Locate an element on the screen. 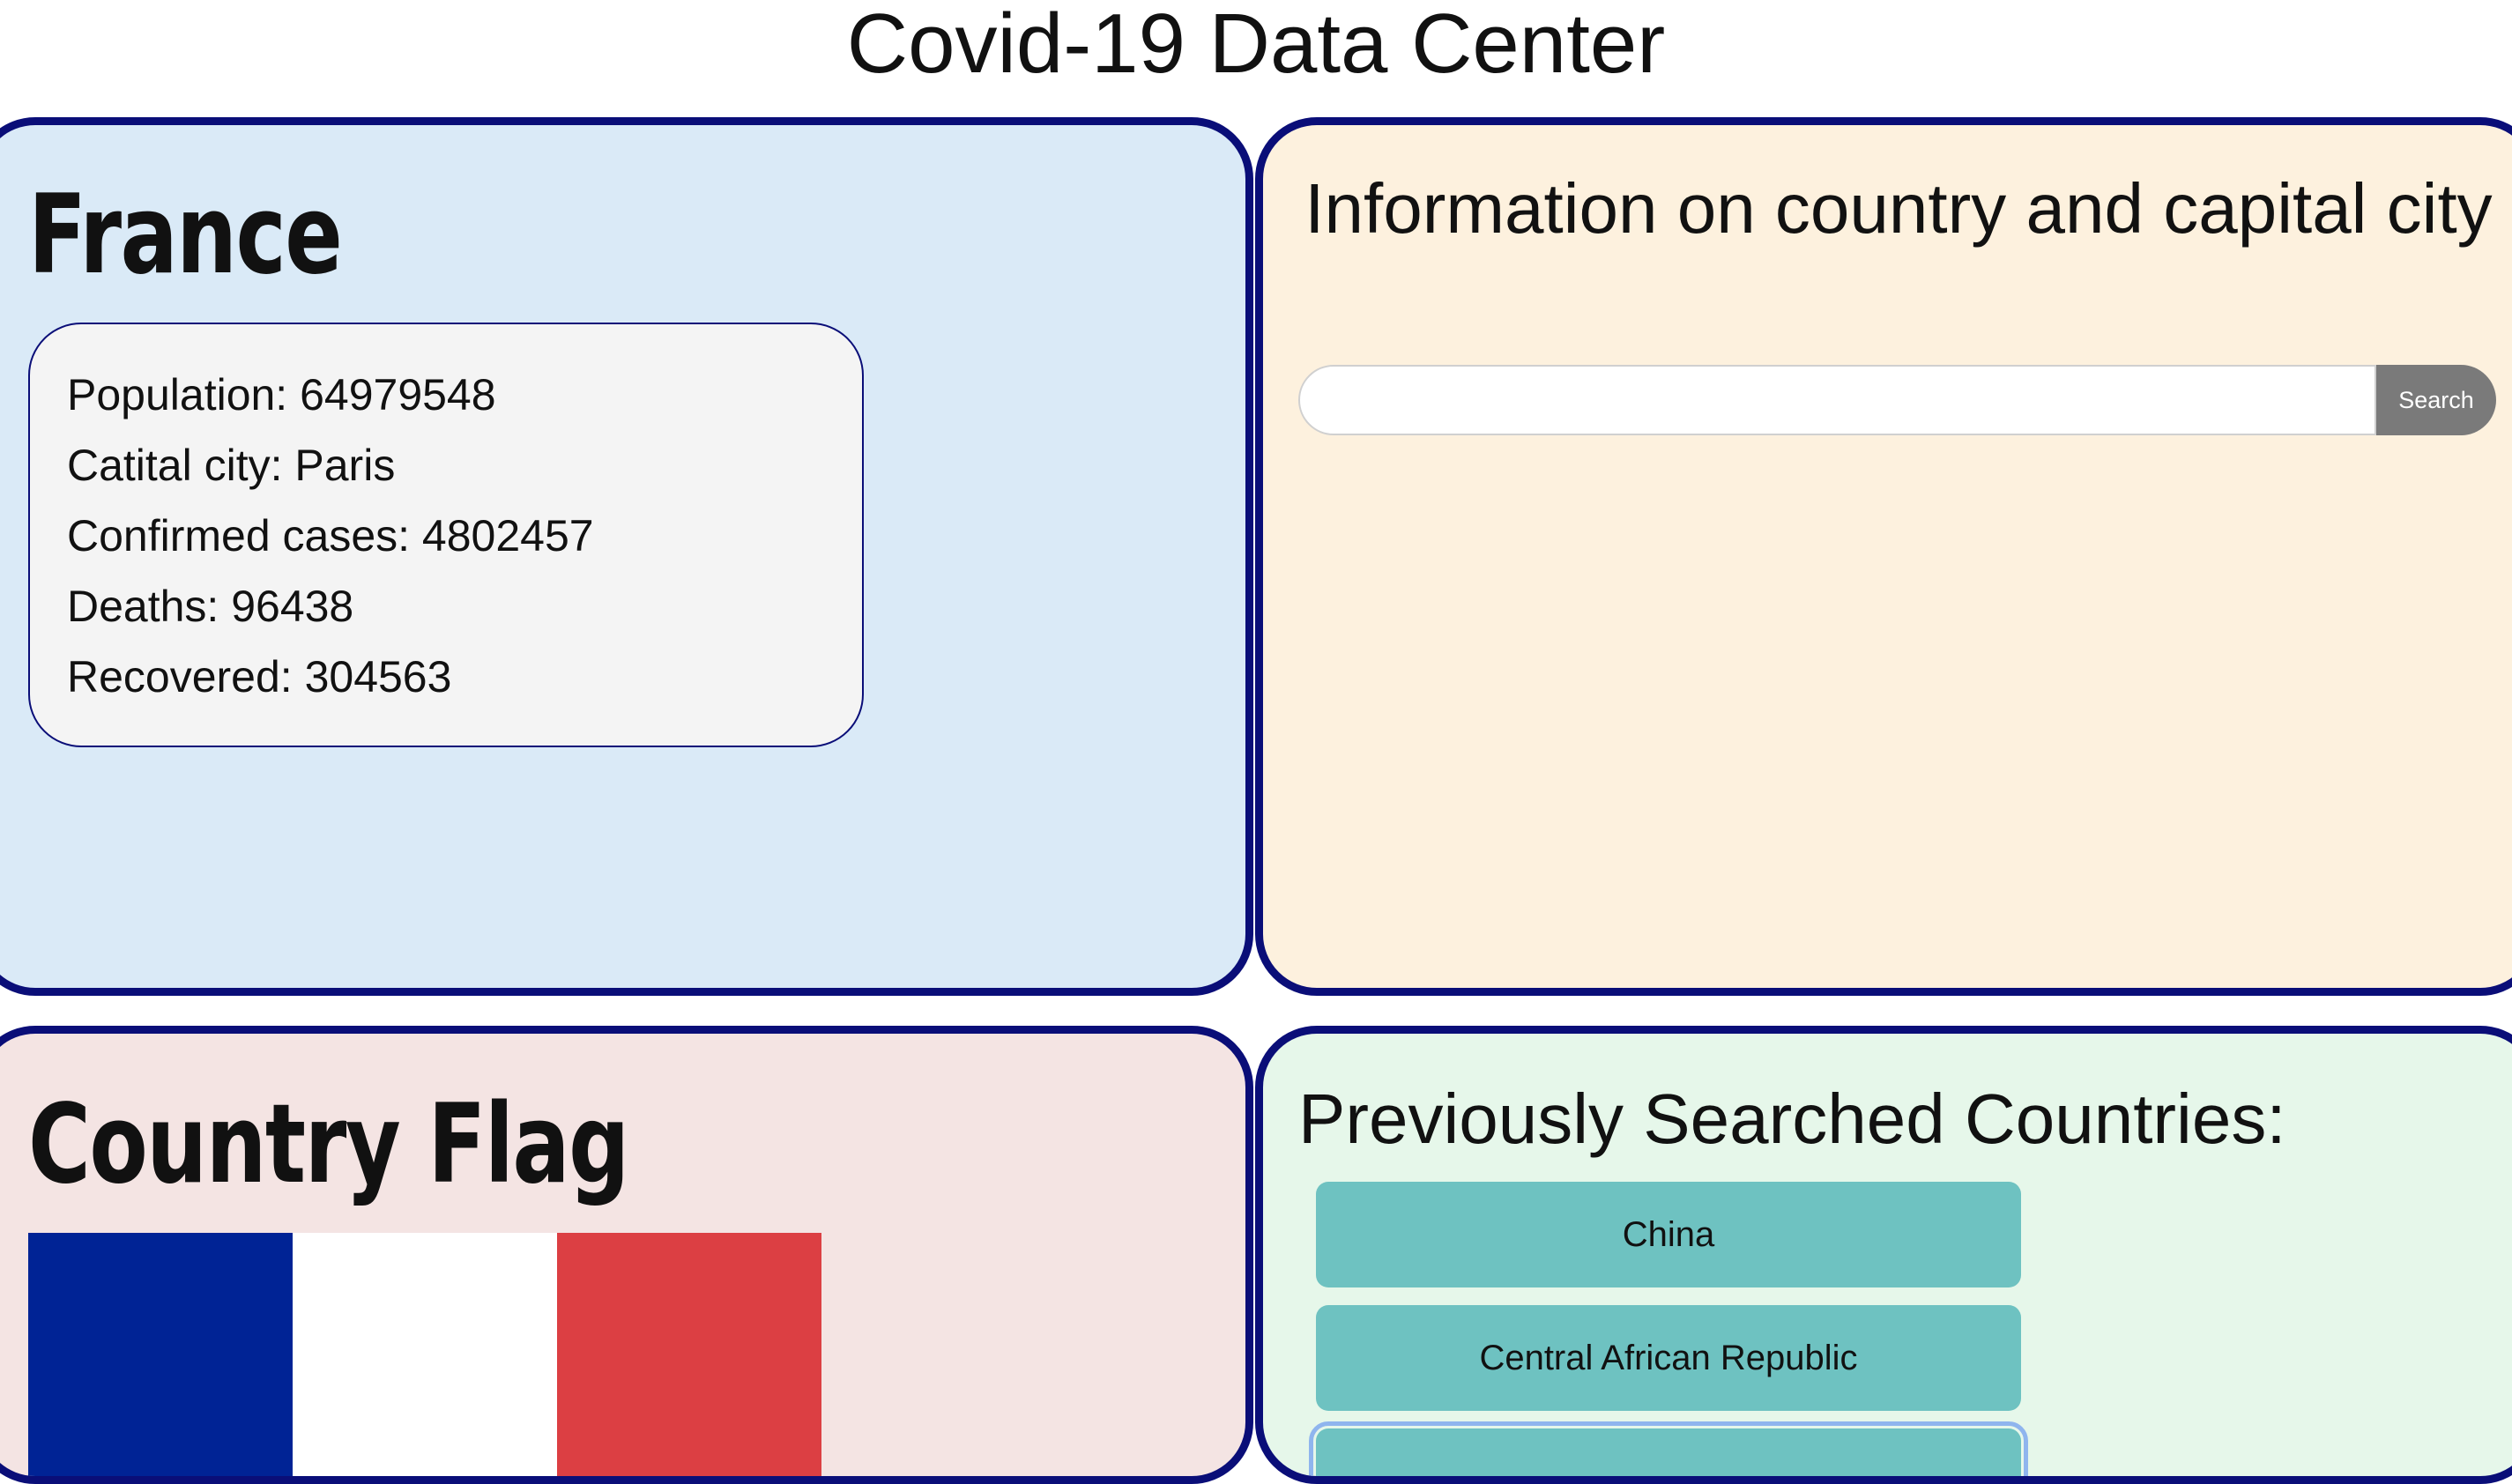 Image resolution: width=2512 pixels, height=1484 pixels. history-item-china: China is located at coordinates (1669, 1234).